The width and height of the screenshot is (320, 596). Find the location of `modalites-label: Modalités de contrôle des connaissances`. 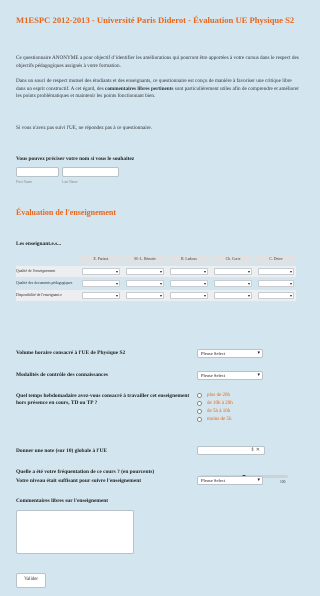

modalites-label: Modalités de contrôle des connaissances is located at coordinates (62, 375).